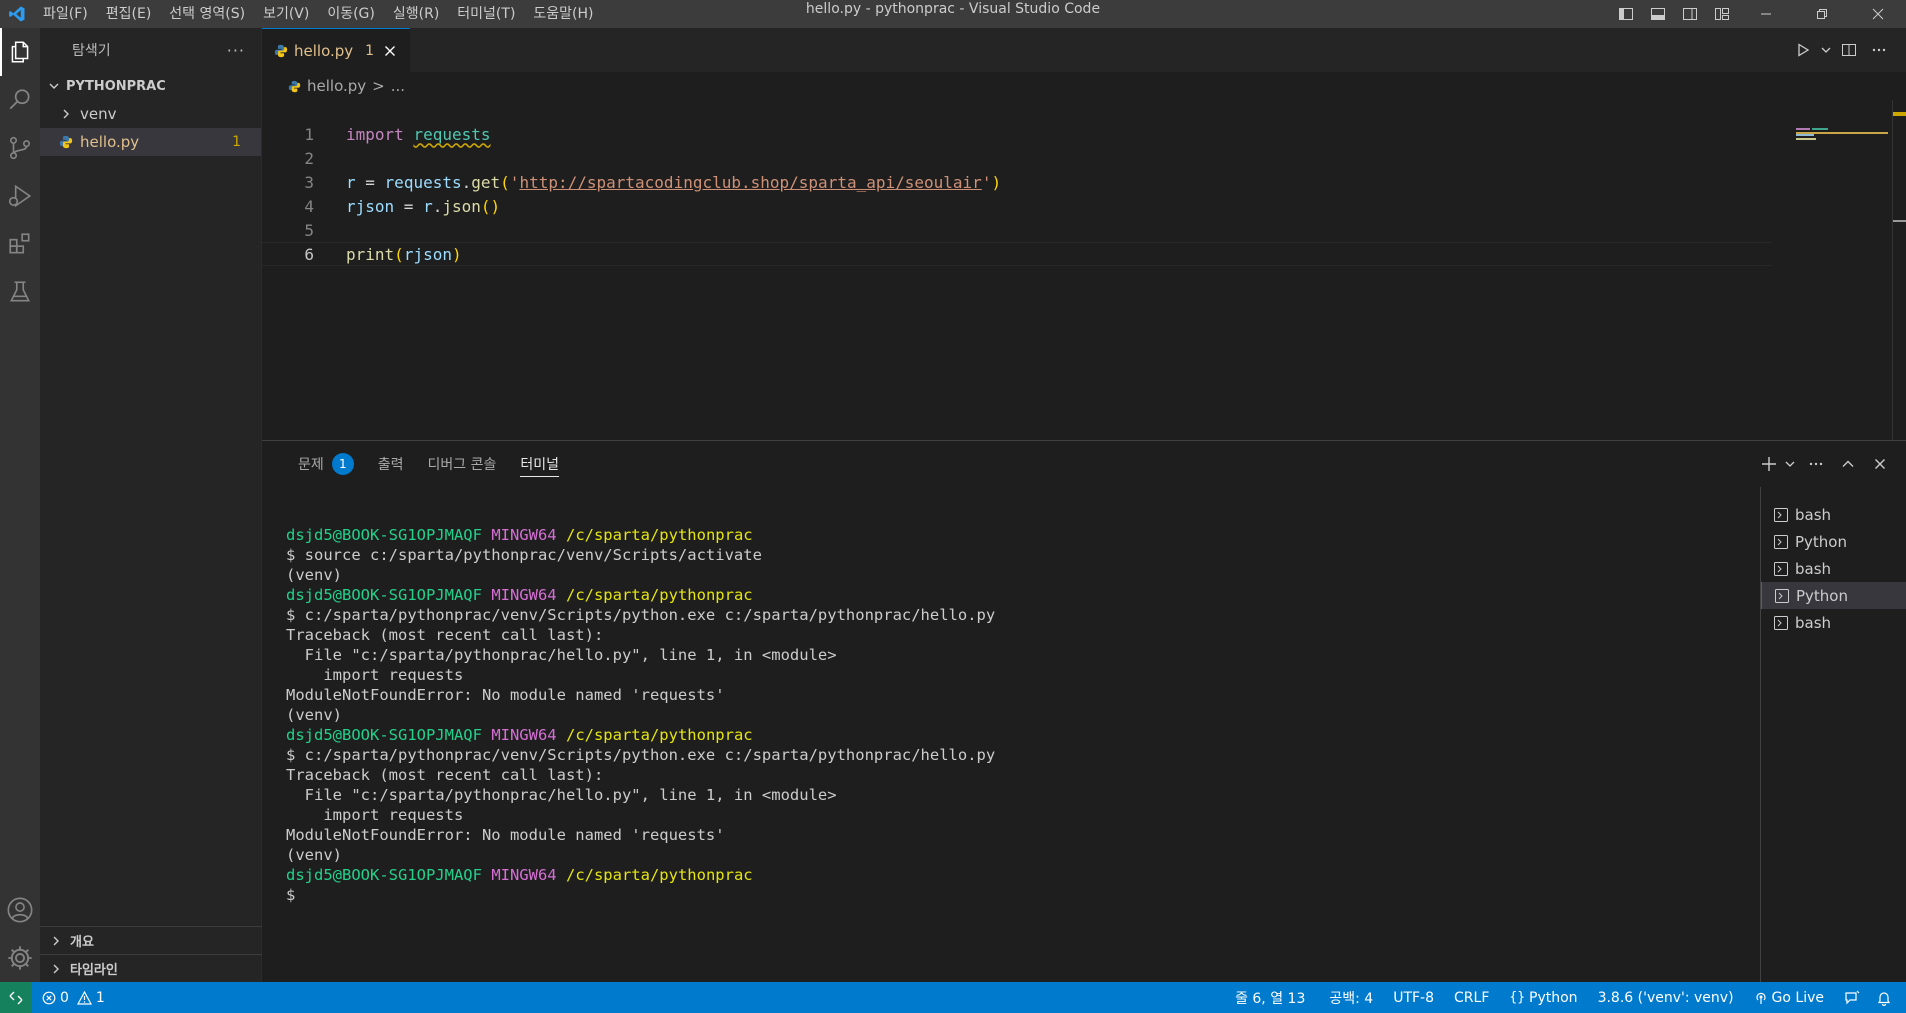 The height and width of the screenshot is (1013, 1906). I want to click on close-tab-icon, so click(390, 51).